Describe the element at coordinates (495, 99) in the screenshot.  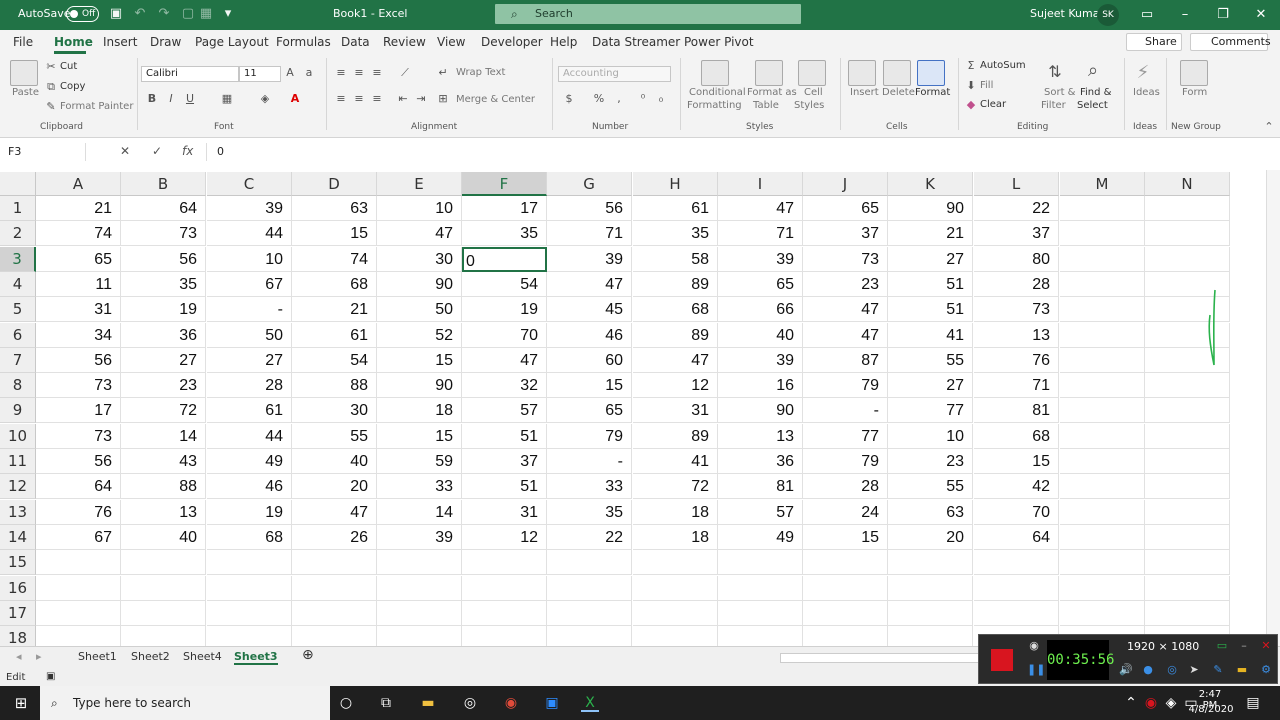
I see `merge-center-button: Merge & Center` at that location.